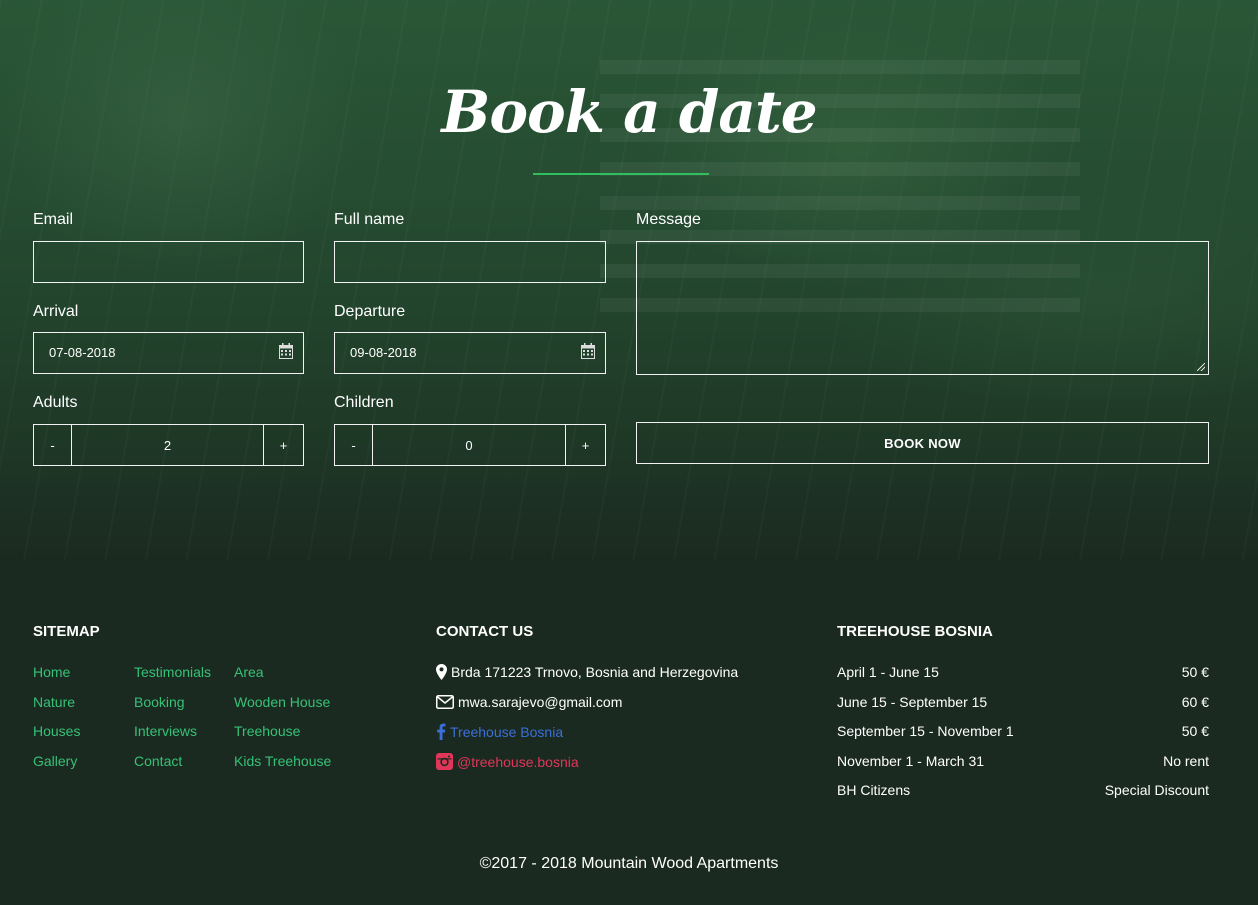  I want to click on contact-instagram: @treehouse.bosnia, so click(507, 761).